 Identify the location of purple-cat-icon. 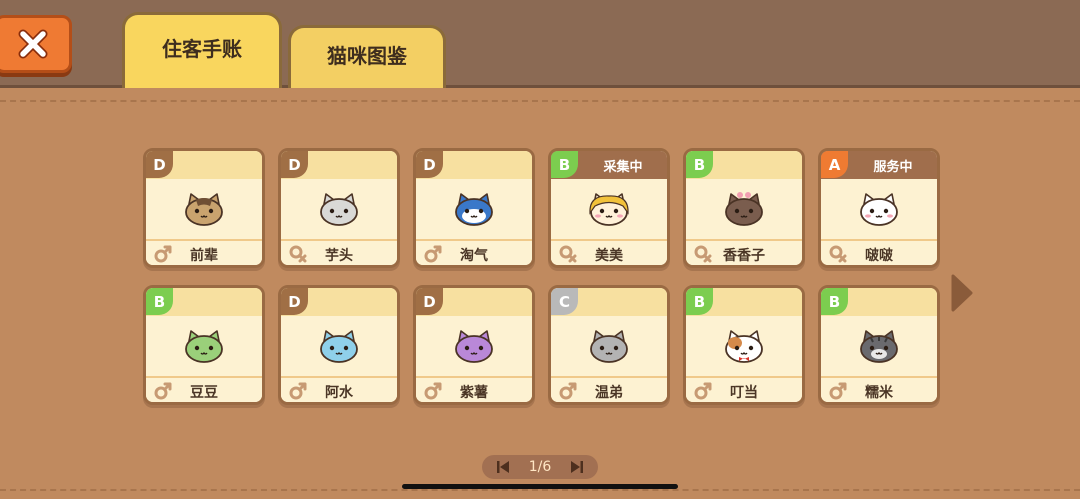
(474, 346).